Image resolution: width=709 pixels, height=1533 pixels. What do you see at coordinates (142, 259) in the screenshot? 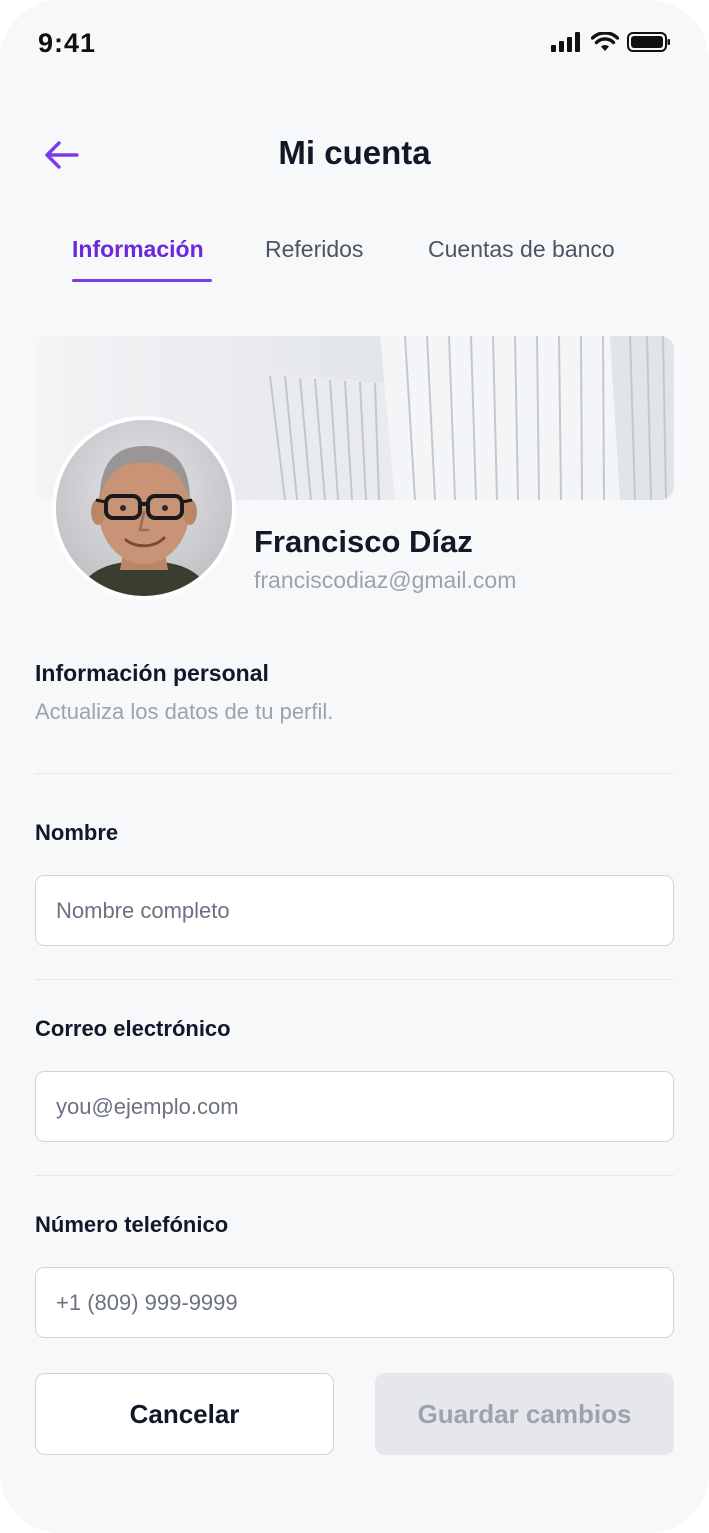
I see `tab-informacion: Información` at bounding box center [142, 259].